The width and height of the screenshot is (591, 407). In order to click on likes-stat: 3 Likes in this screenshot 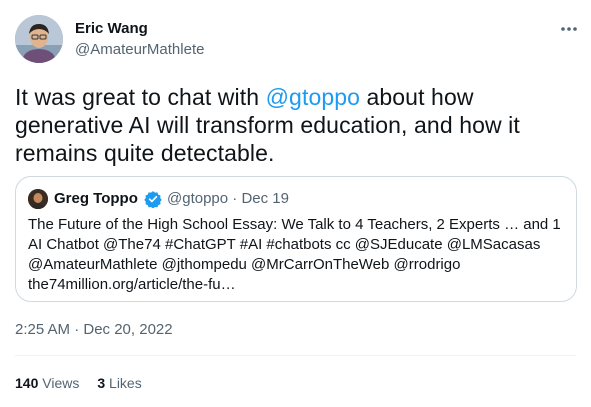, I will do `click(119, 383)`.